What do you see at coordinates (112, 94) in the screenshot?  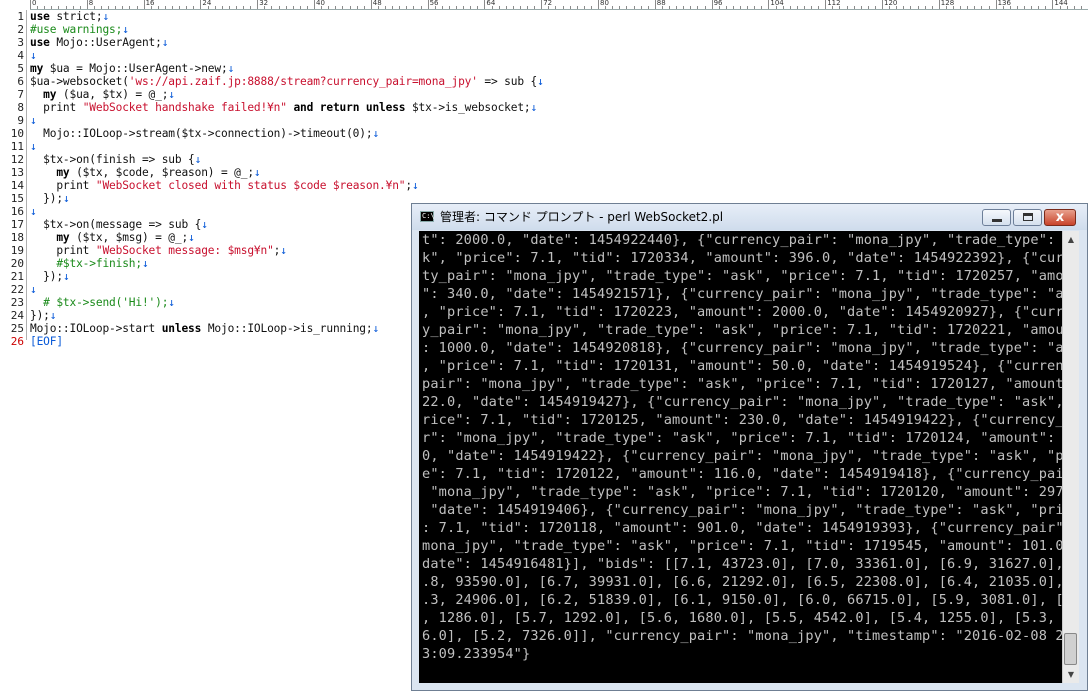 I see `code-token: ($ua, $tx) = @_;` at bounding box center [112, 94].